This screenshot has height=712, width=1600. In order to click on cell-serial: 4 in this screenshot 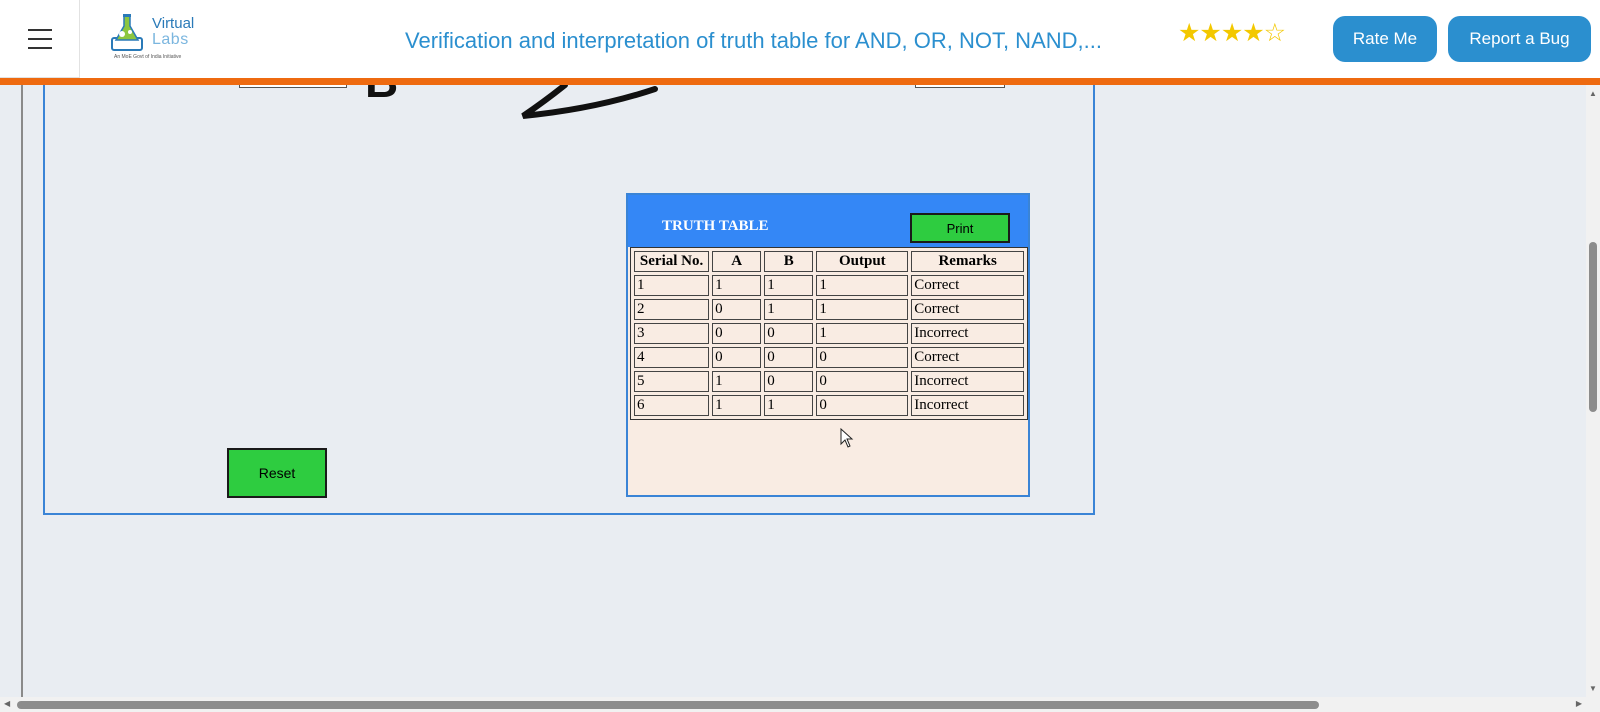, I will do `click(672, 357)`.